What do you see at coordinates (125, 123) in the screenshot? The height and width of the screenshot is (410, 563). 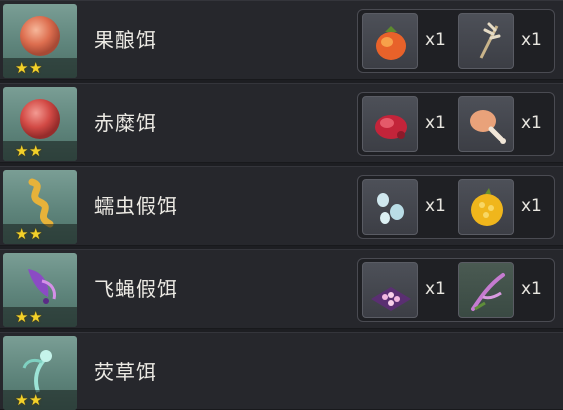 I see `bait-name: 赤糜饵` at bounding box center [125, 123].